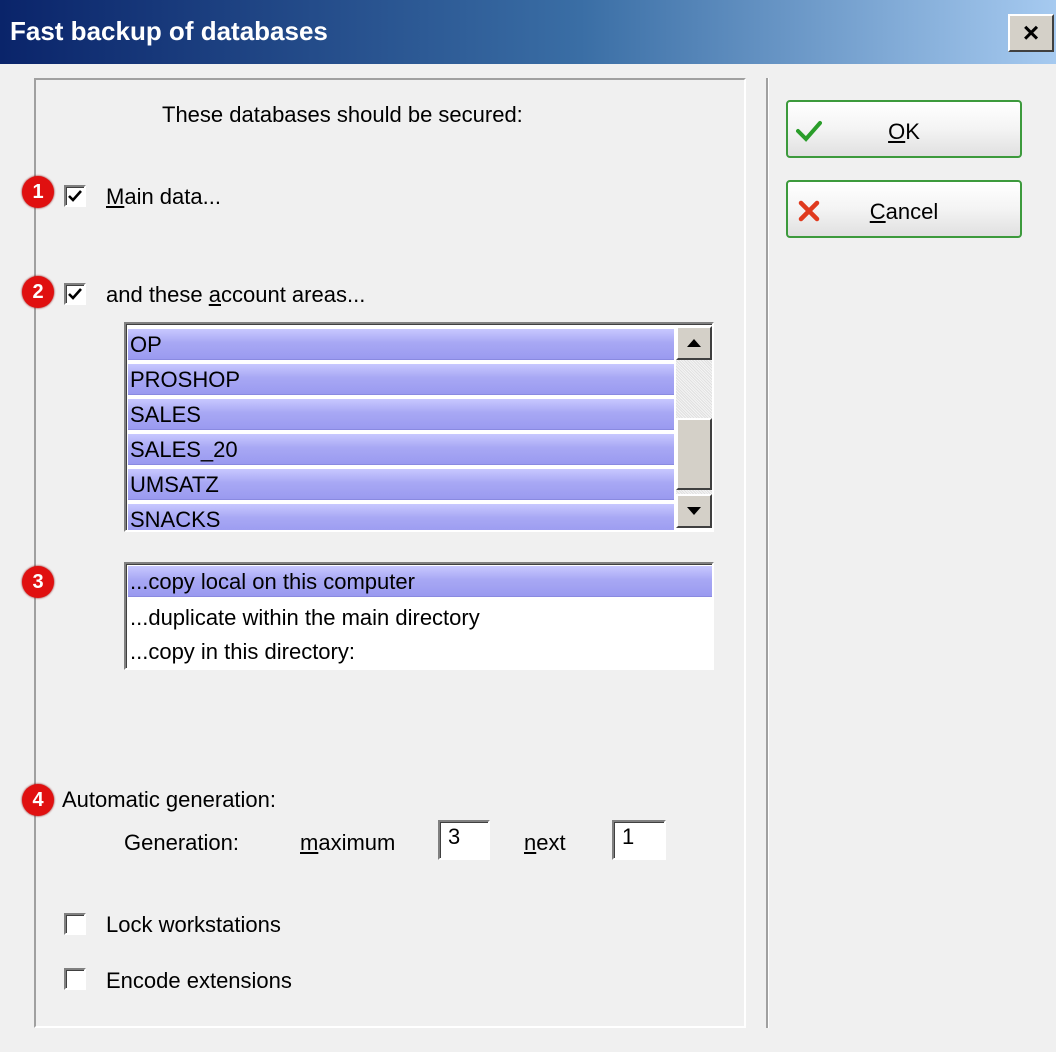 The image size is (1056, 1052). What do you see at coordinates (528, 32) in the screenshot?
I see `title-bar: Fast backup of databases ×` at bounding box center [528, 32].